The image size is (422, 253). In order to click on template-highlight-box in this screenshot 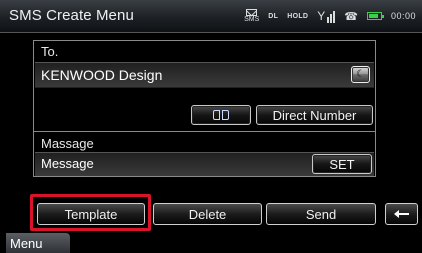, I will do `click(90, 212)`.